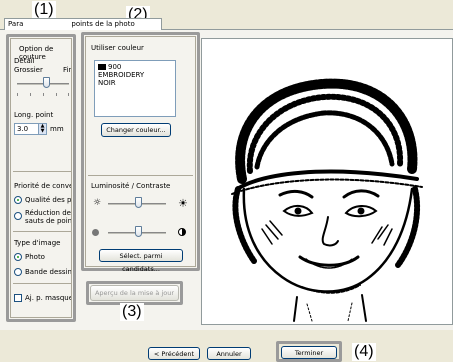 This screenshot has width=453, height=362. What do you see at coordinates (183, 203) in the screenshot?
I see `brightness-high-icon: ☀` at bounding box center [183, 203].